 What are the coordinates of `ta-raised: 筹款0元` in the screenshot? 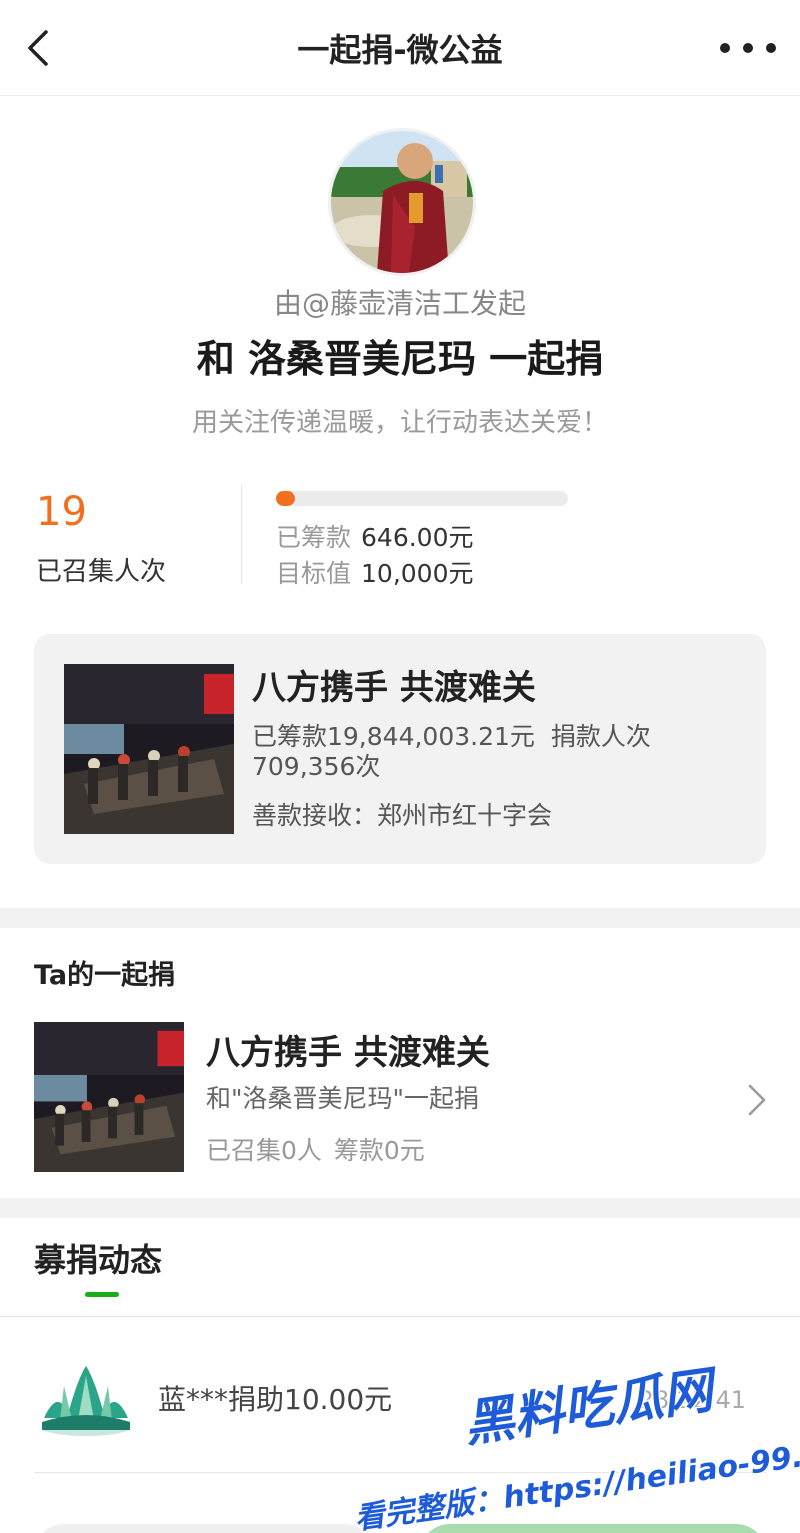 It's located at (379, 1150).